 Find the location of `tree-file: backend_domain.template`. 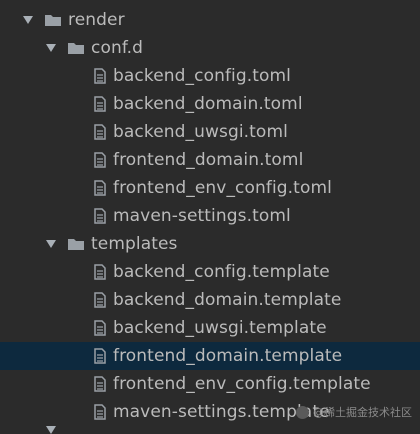

tree-file: backend_domain.template is located at coordinates (210, 300).